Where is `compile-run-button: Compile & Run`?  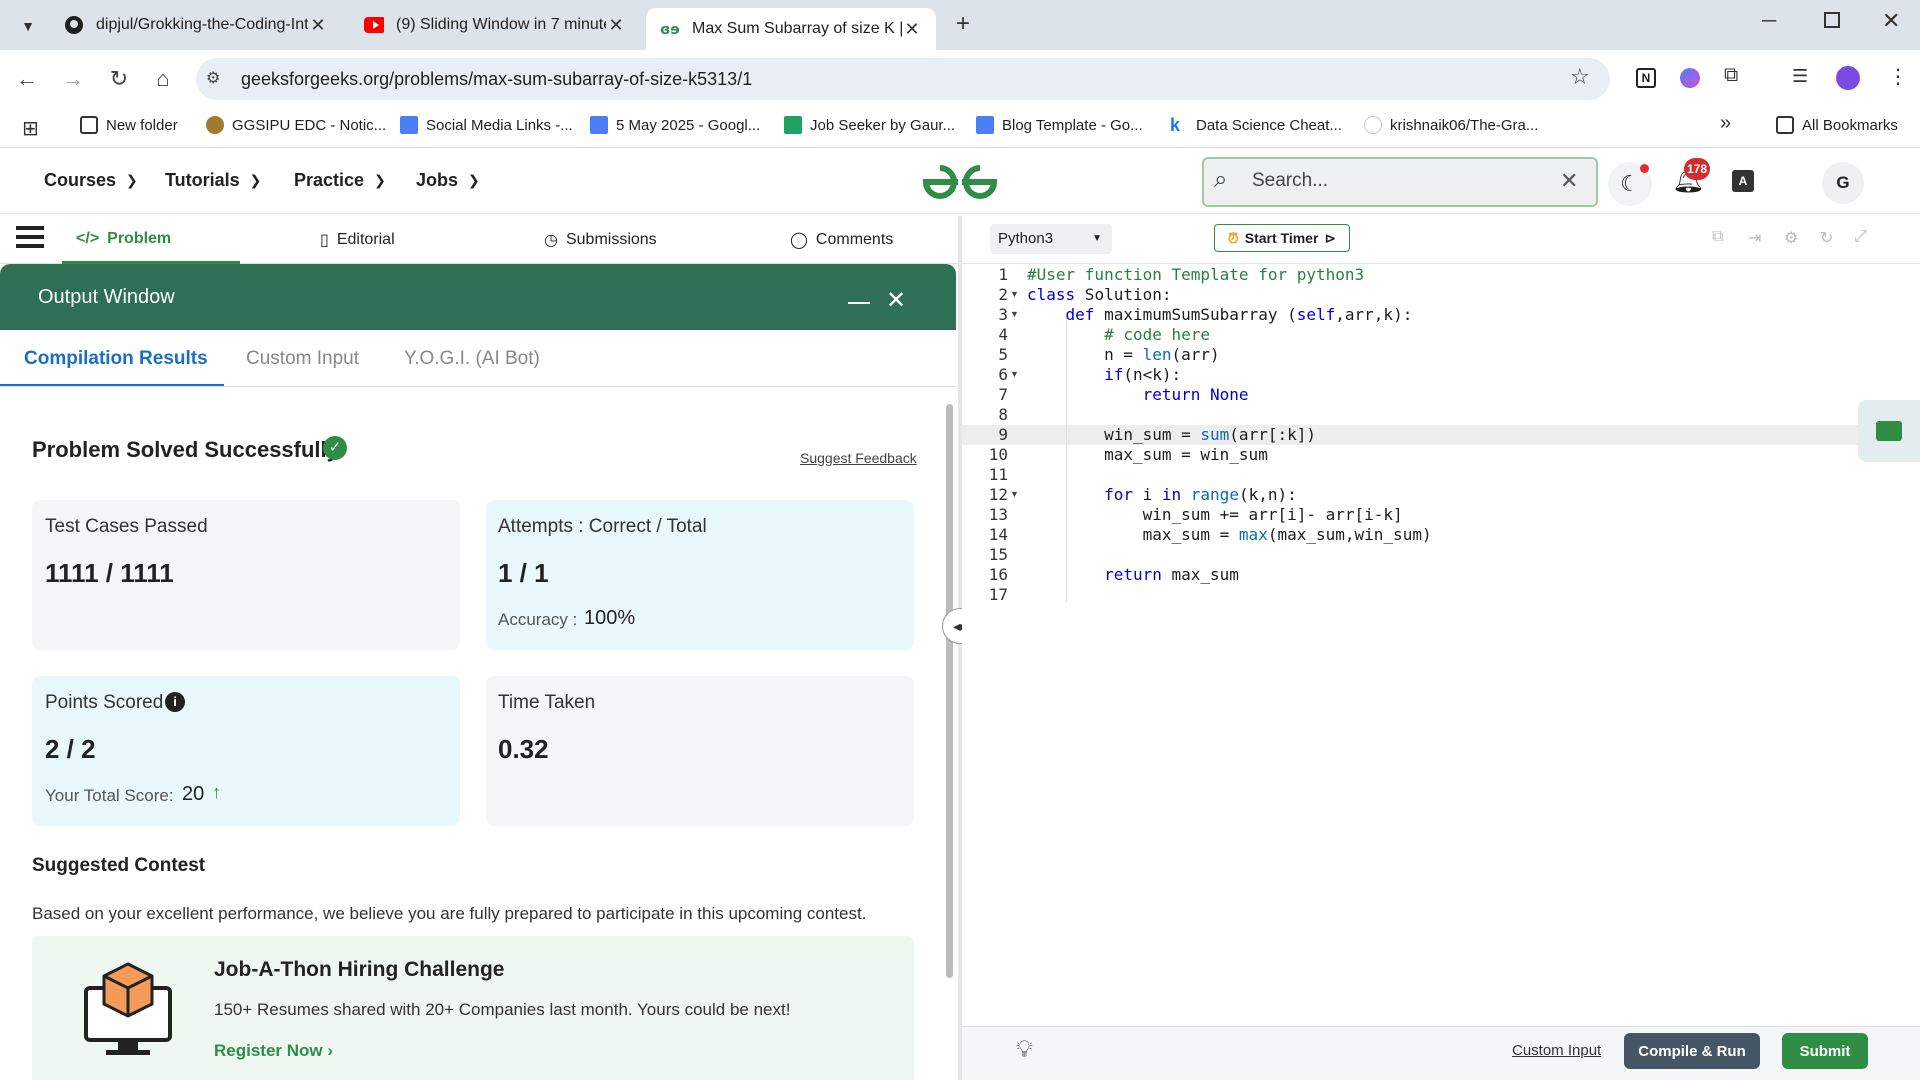 compile-run-button: Compile & Run is located at coordinates (1692, 1051).